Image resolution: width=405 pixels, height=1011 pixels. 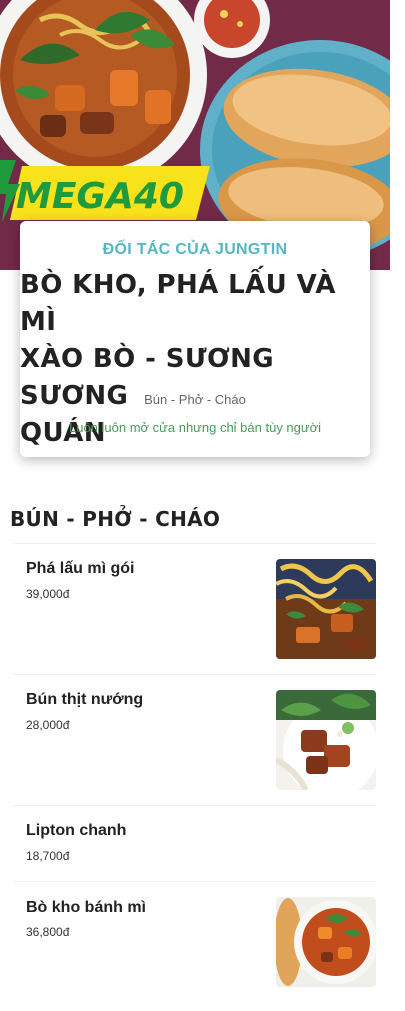 What do you see at coordinates (195, 609) in the screenshot?
I see `menu-item: Phá lấu mì gói 39,000đ` at bounding box center [195, 609].